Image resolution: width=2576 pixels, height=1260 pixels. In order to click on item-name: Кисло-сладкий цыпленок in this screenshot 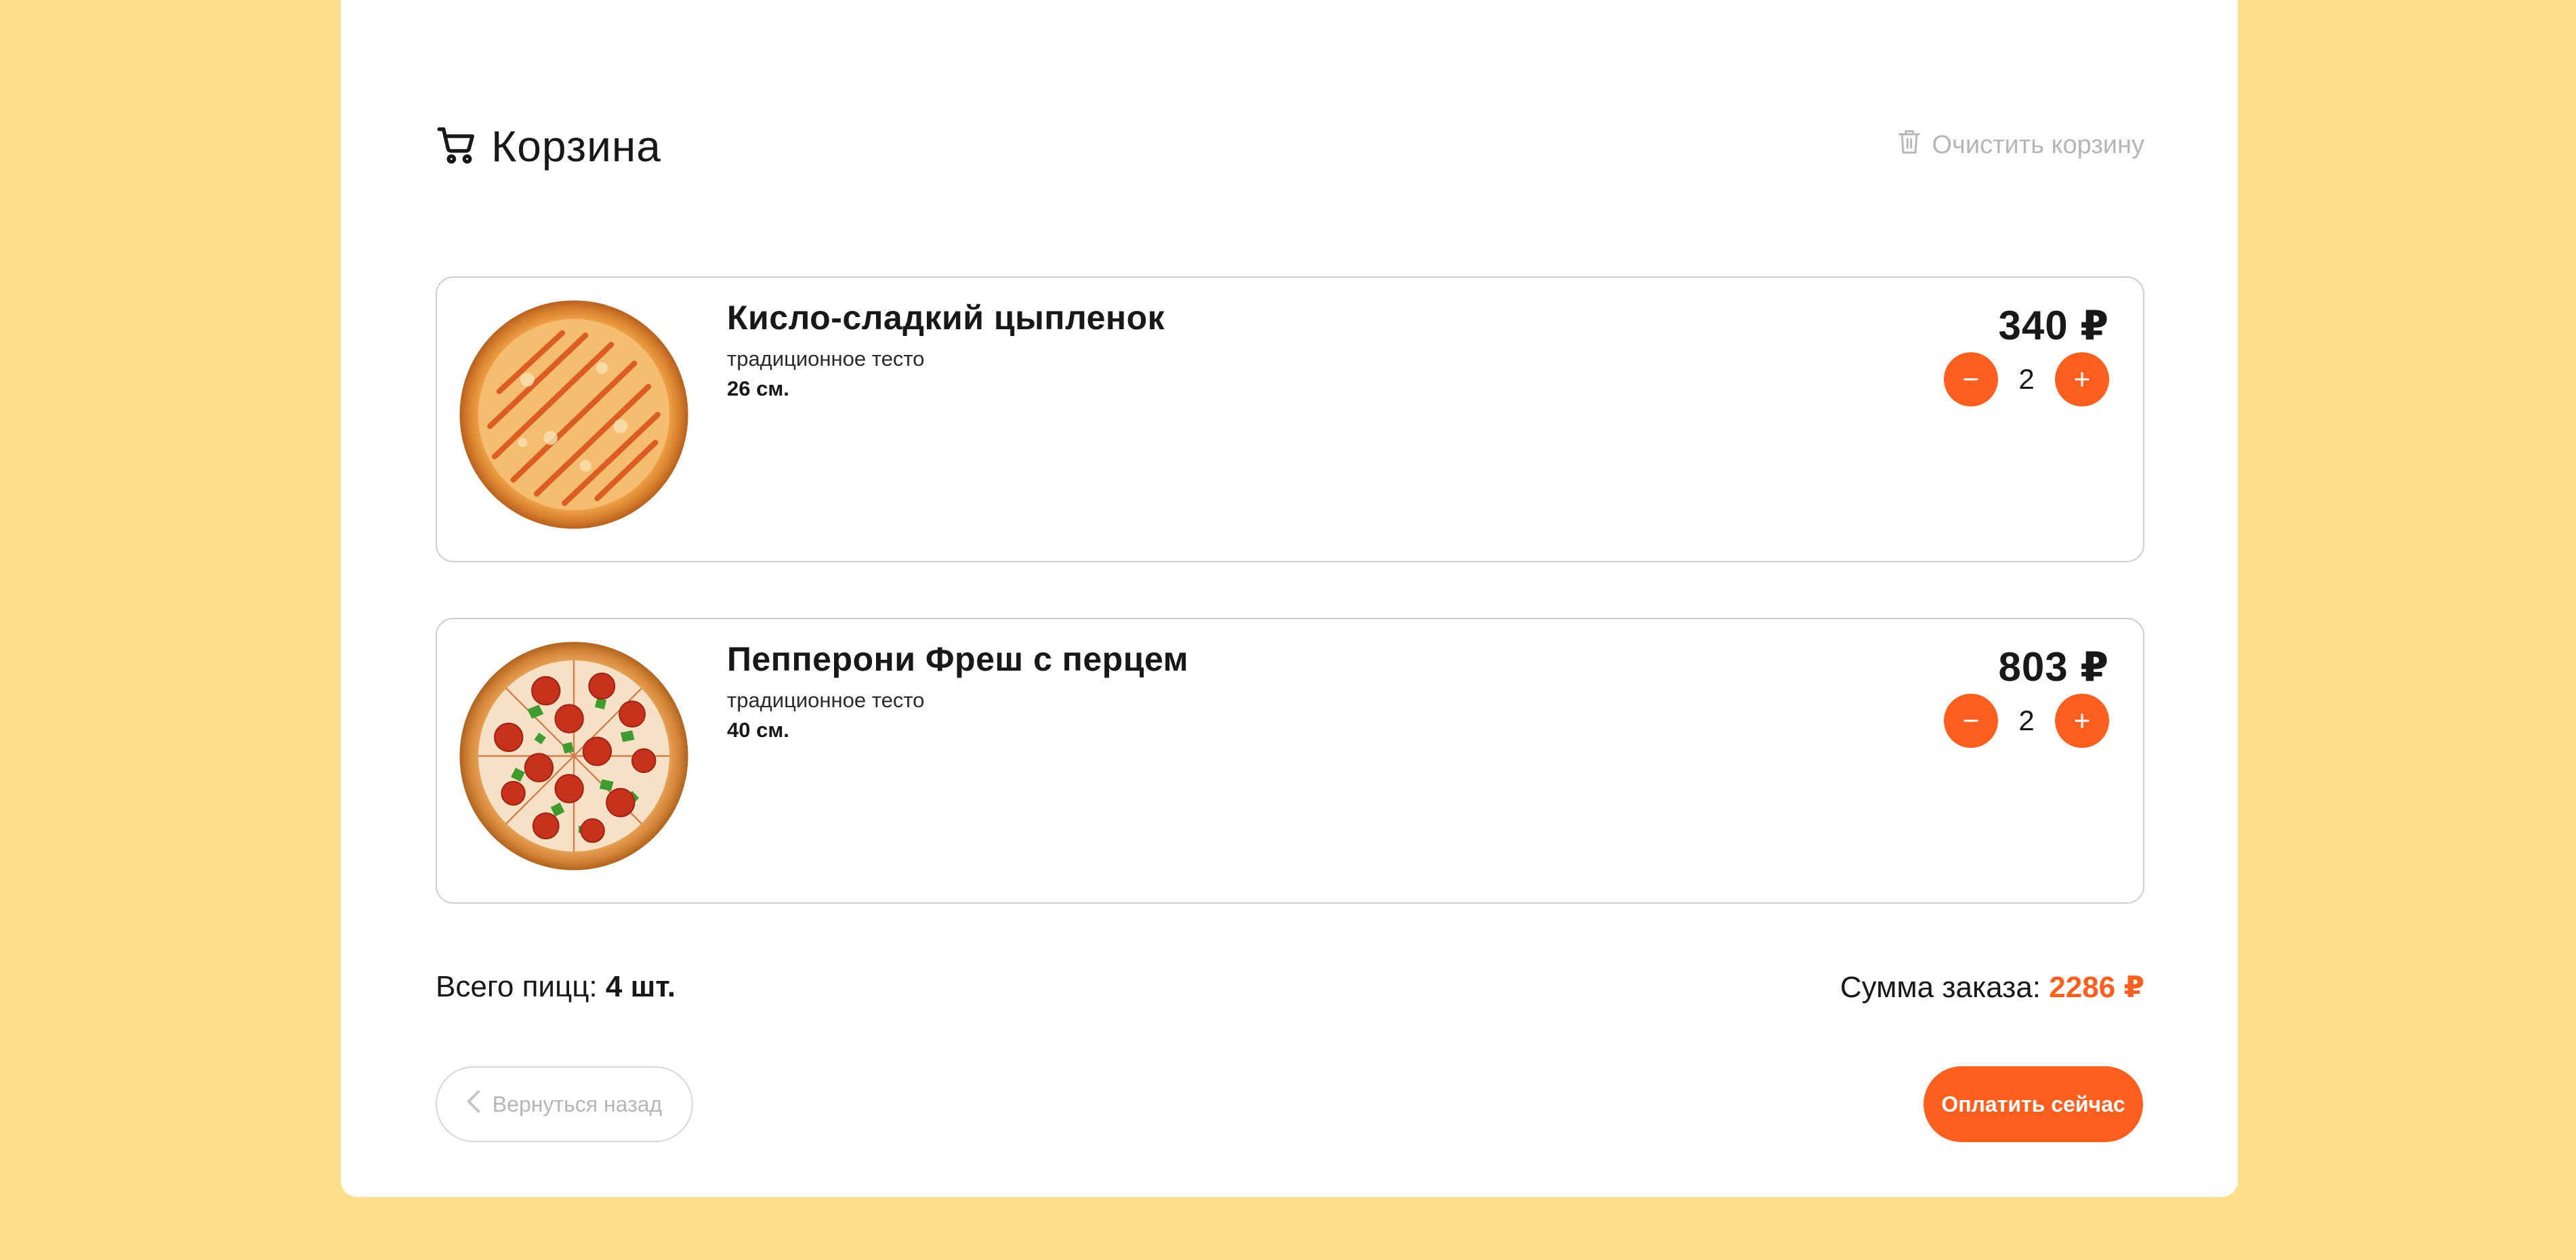, I will do `click(946, 318)`.